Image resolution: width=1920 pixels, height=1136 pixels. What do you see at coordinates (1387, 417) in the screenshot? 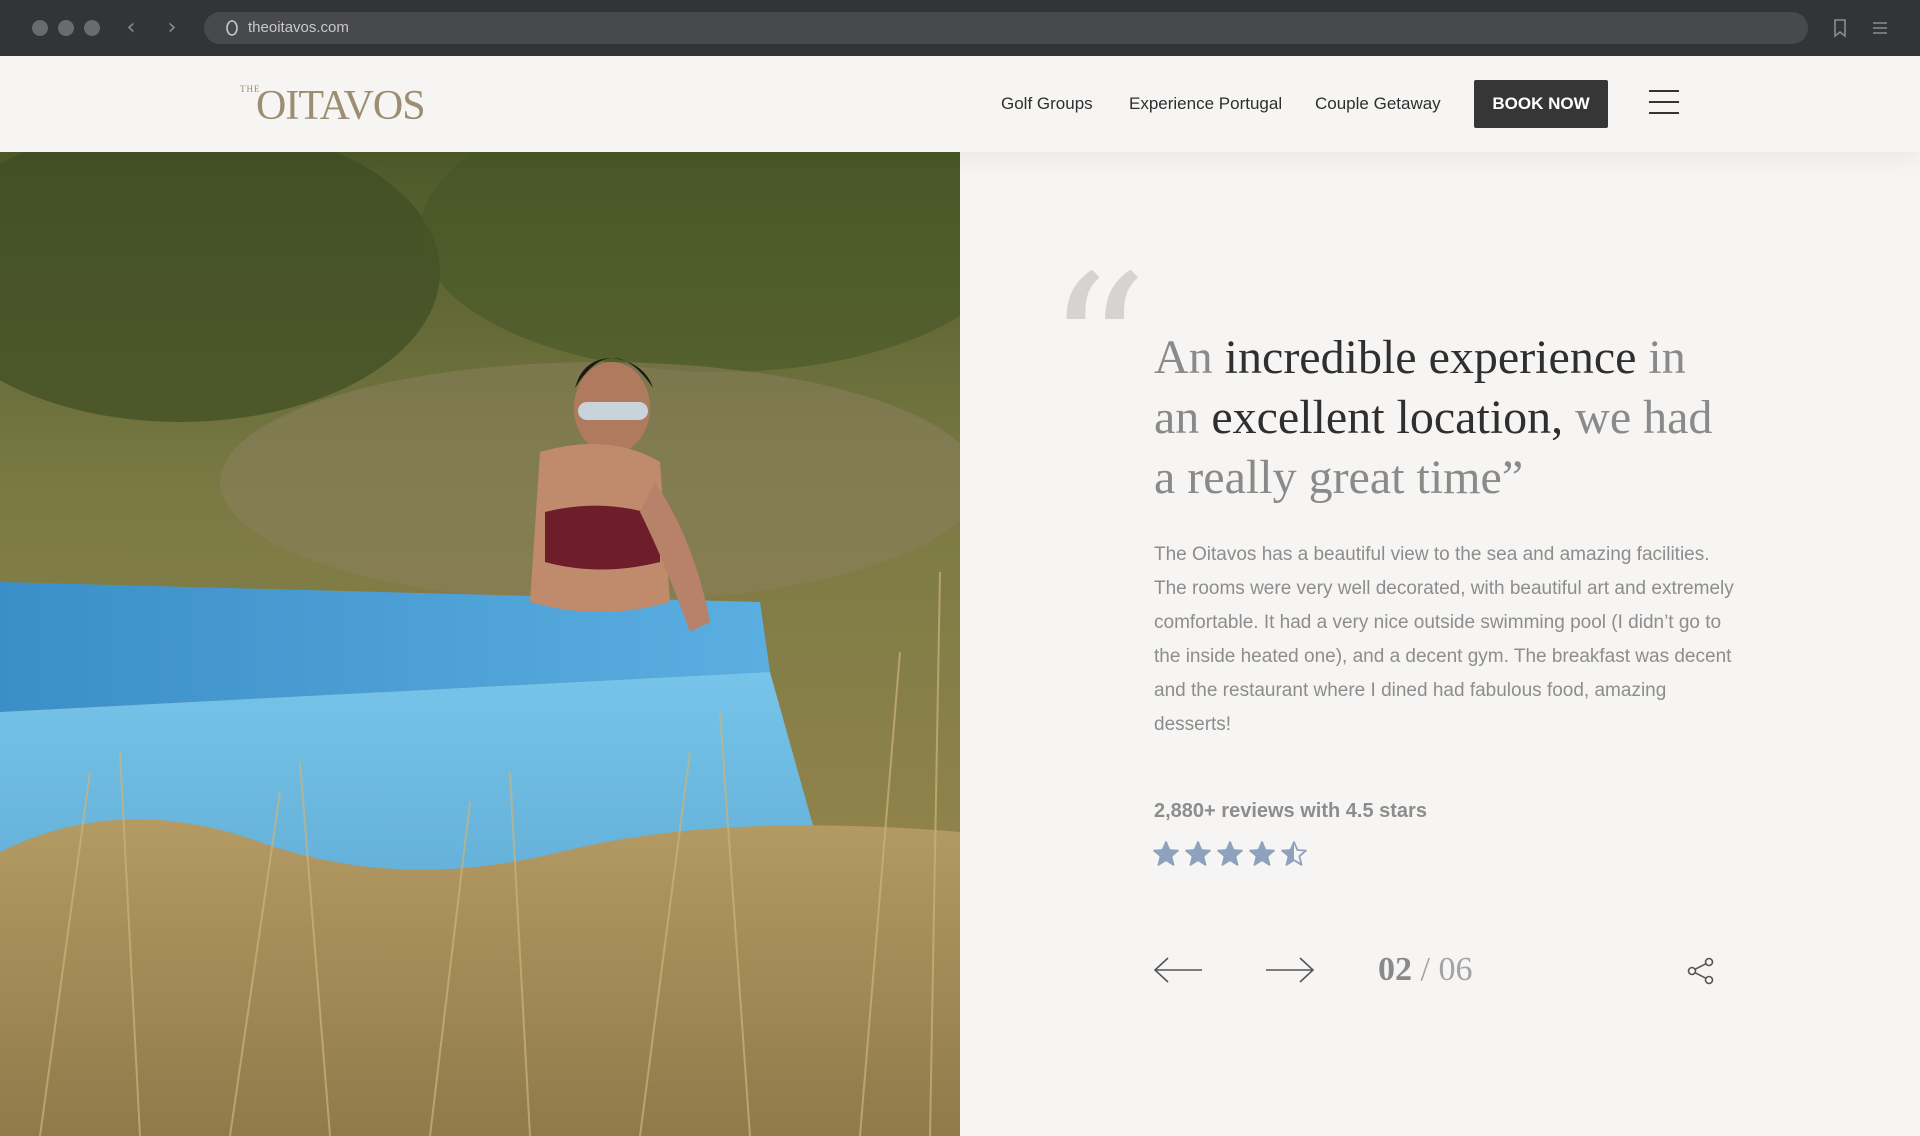
I see `quote-part-4: excellent location,` at bounding box center [1387, 417].